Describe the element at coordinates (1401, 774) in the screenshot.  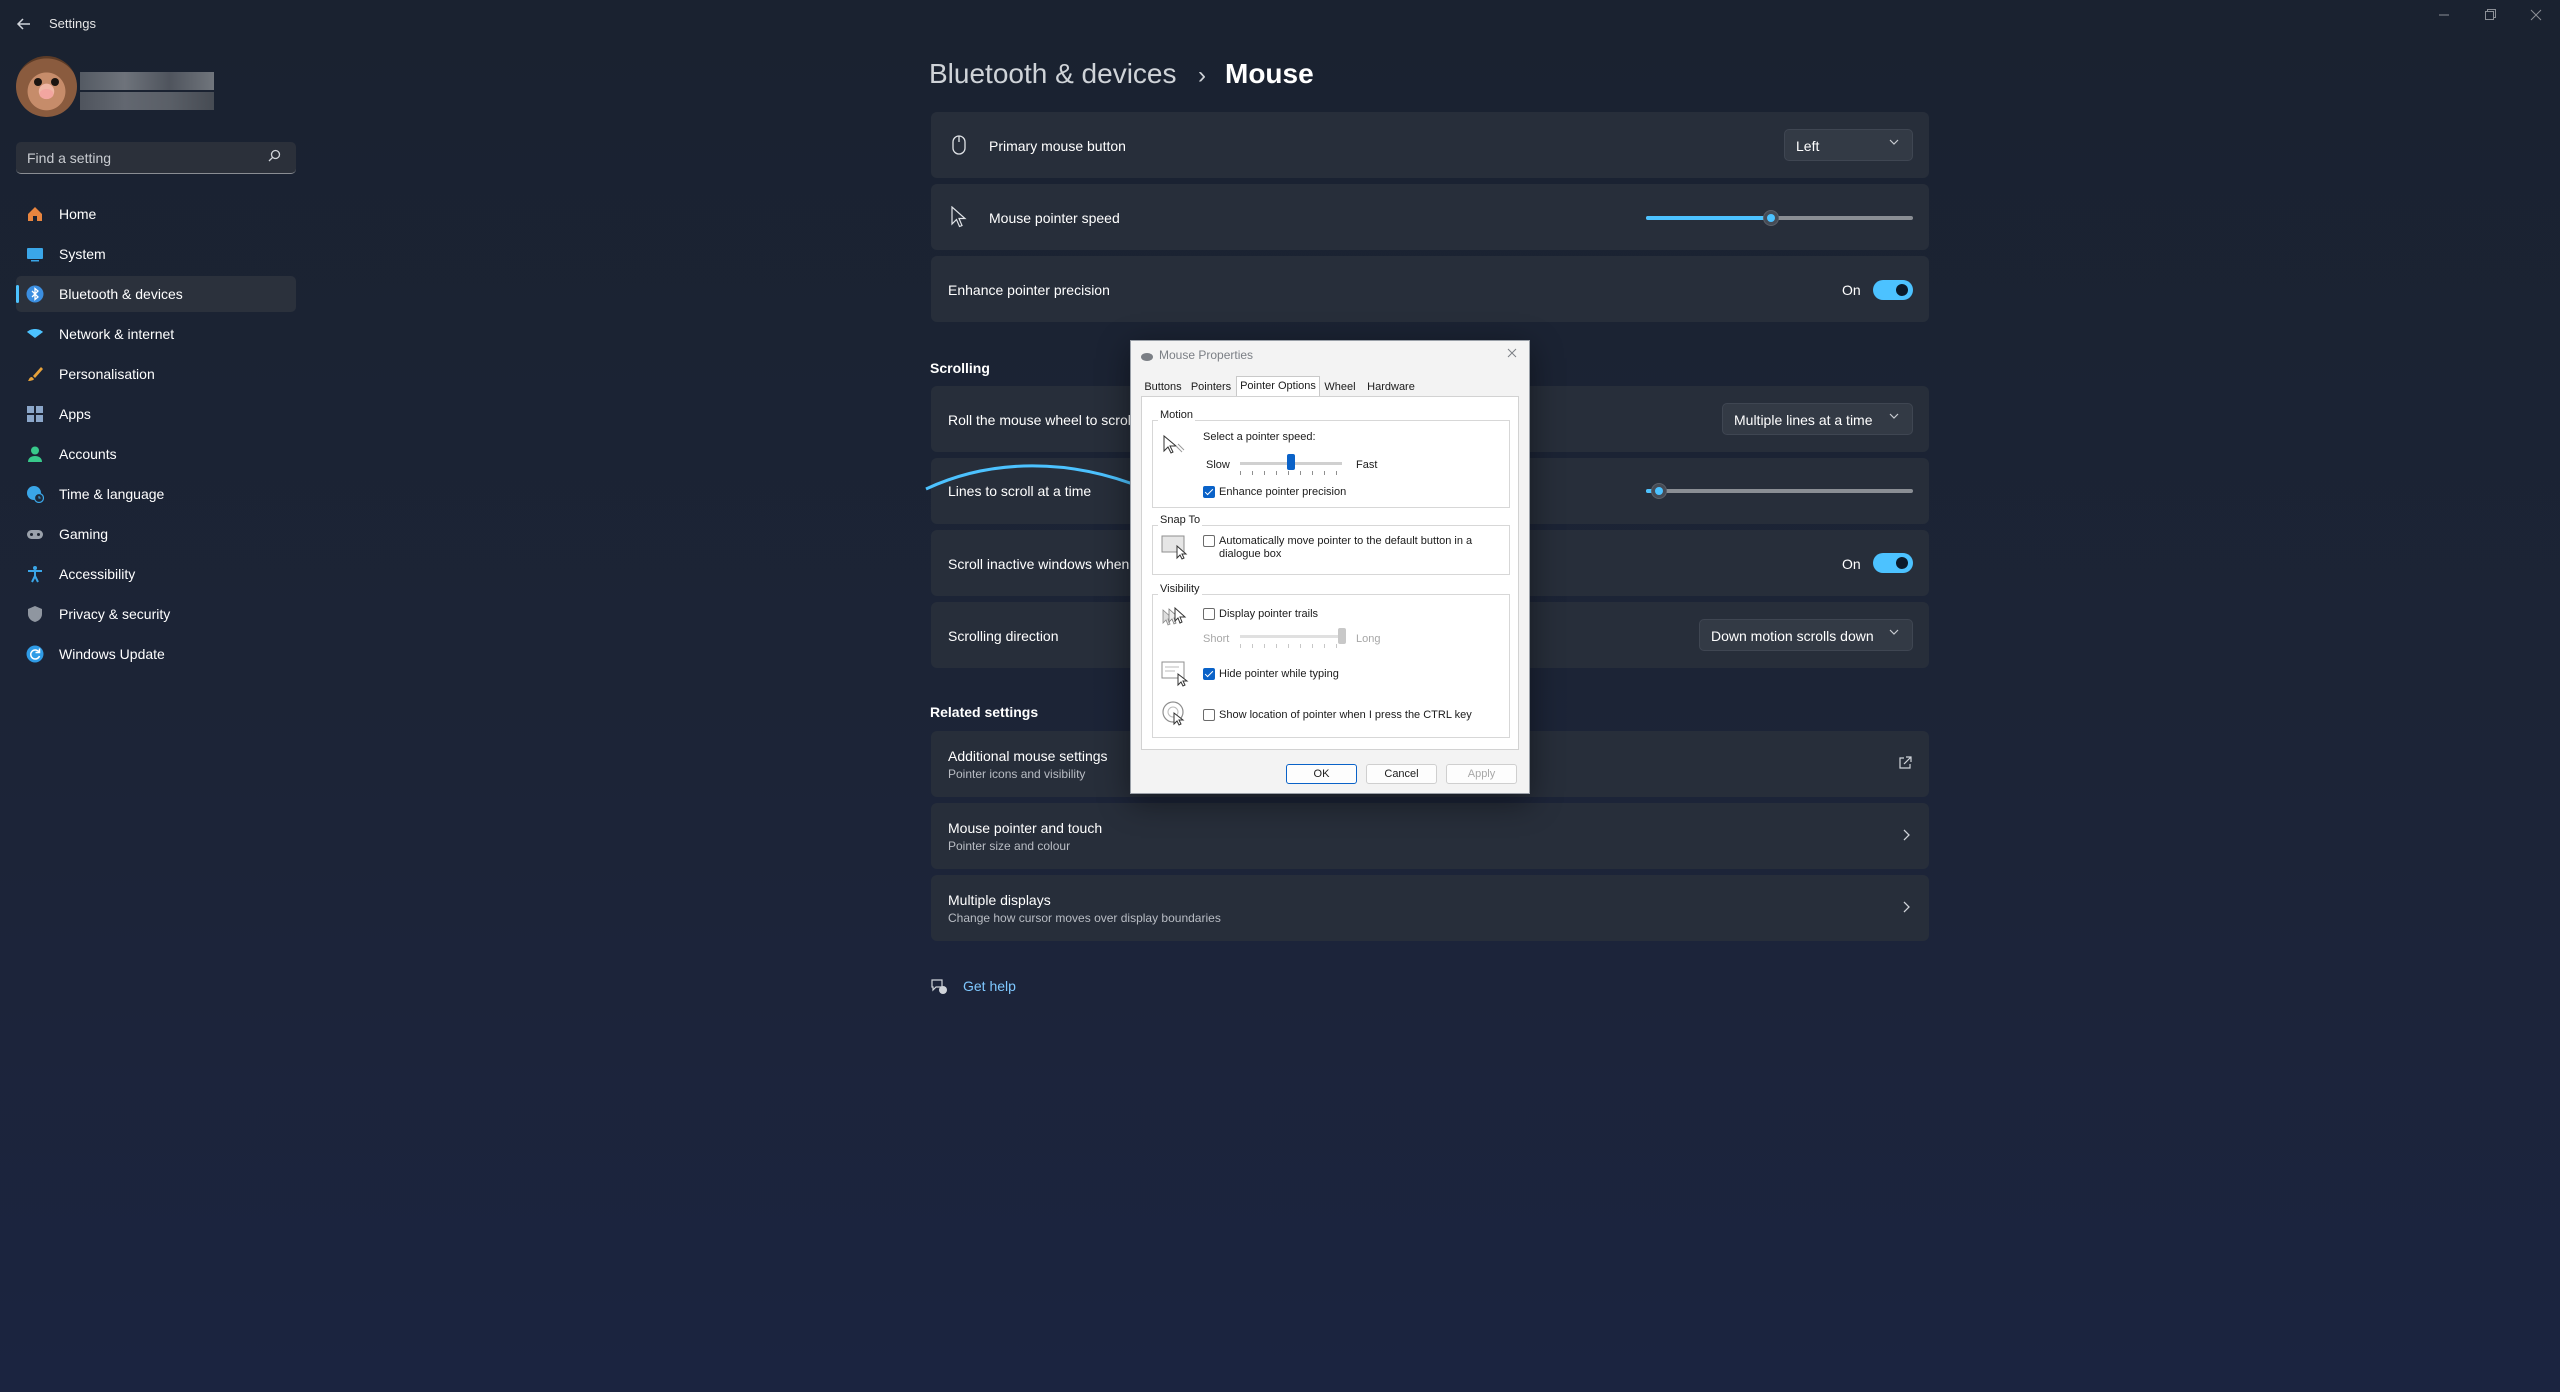
I see `cancel-button: Cancel` at that location.